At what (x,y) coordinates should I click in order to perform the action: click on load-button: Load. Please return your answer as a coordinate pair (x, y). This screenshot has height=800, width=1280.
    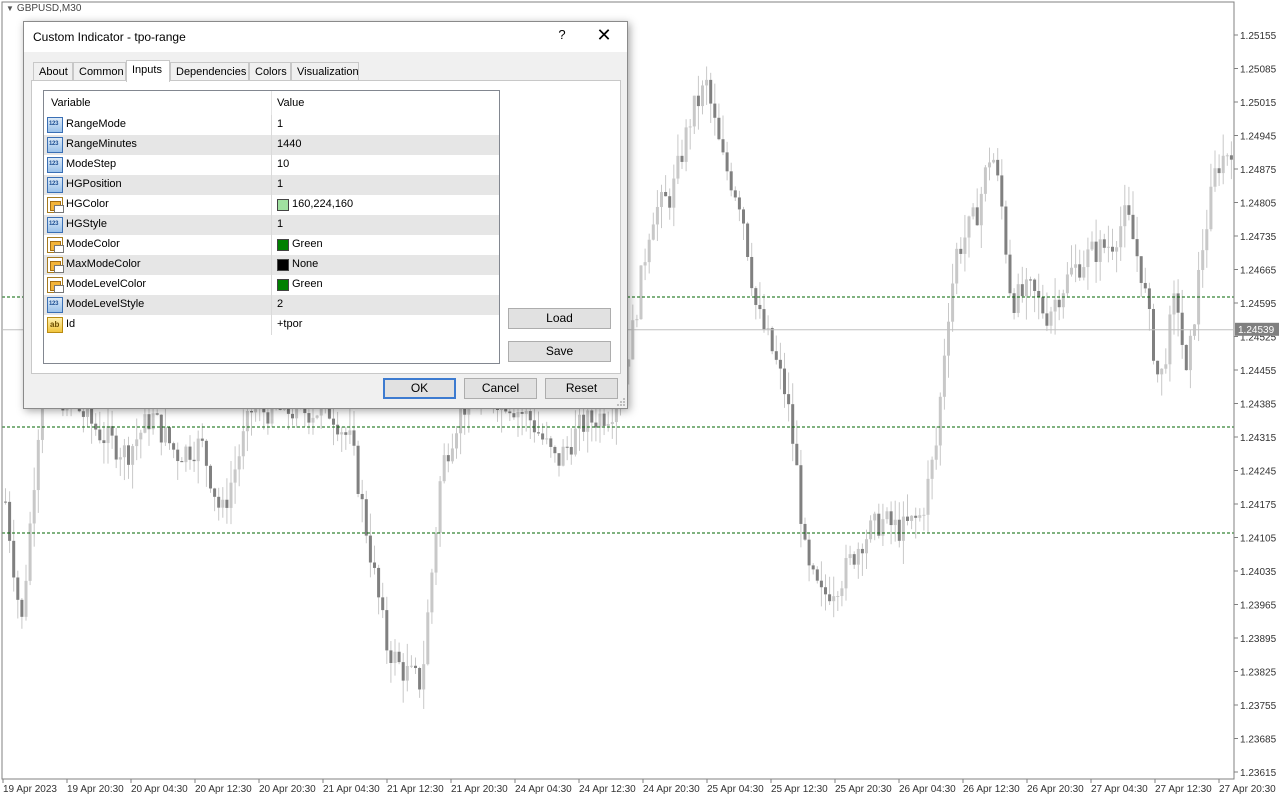
    Looking at the image, I should click on (559, 318).